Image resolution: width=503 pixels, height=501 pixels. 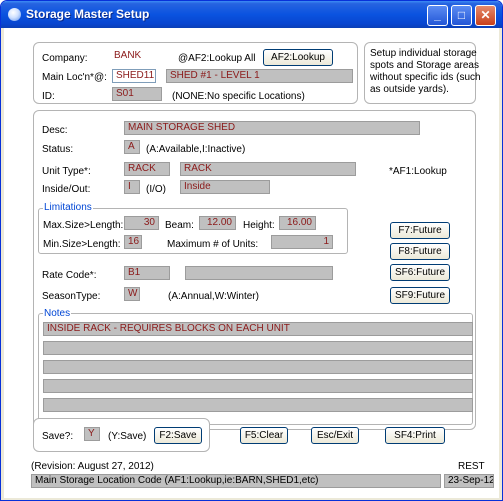 What do you see at coordinates (424, 65) in the screenshot?
I see `help-text-line: spots and Storage areas` at bounding box center [424, 65].